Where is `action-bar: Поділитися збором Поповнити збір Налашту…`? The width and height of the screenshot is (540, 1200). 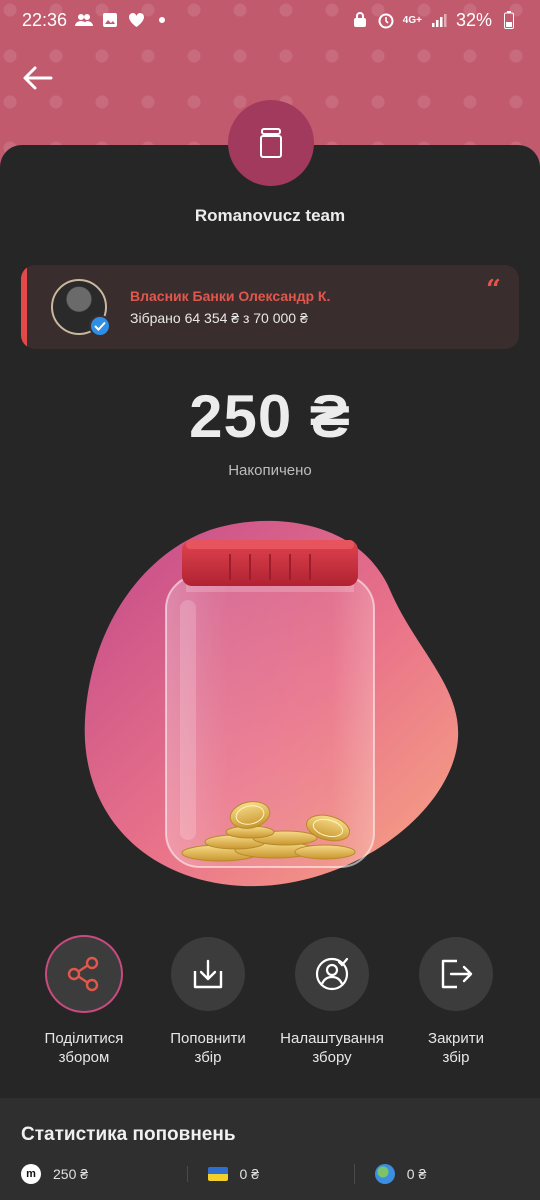 action-bar: Поділитися збором Поповнити збір Налашту… is located at coordinates (270, 1007).